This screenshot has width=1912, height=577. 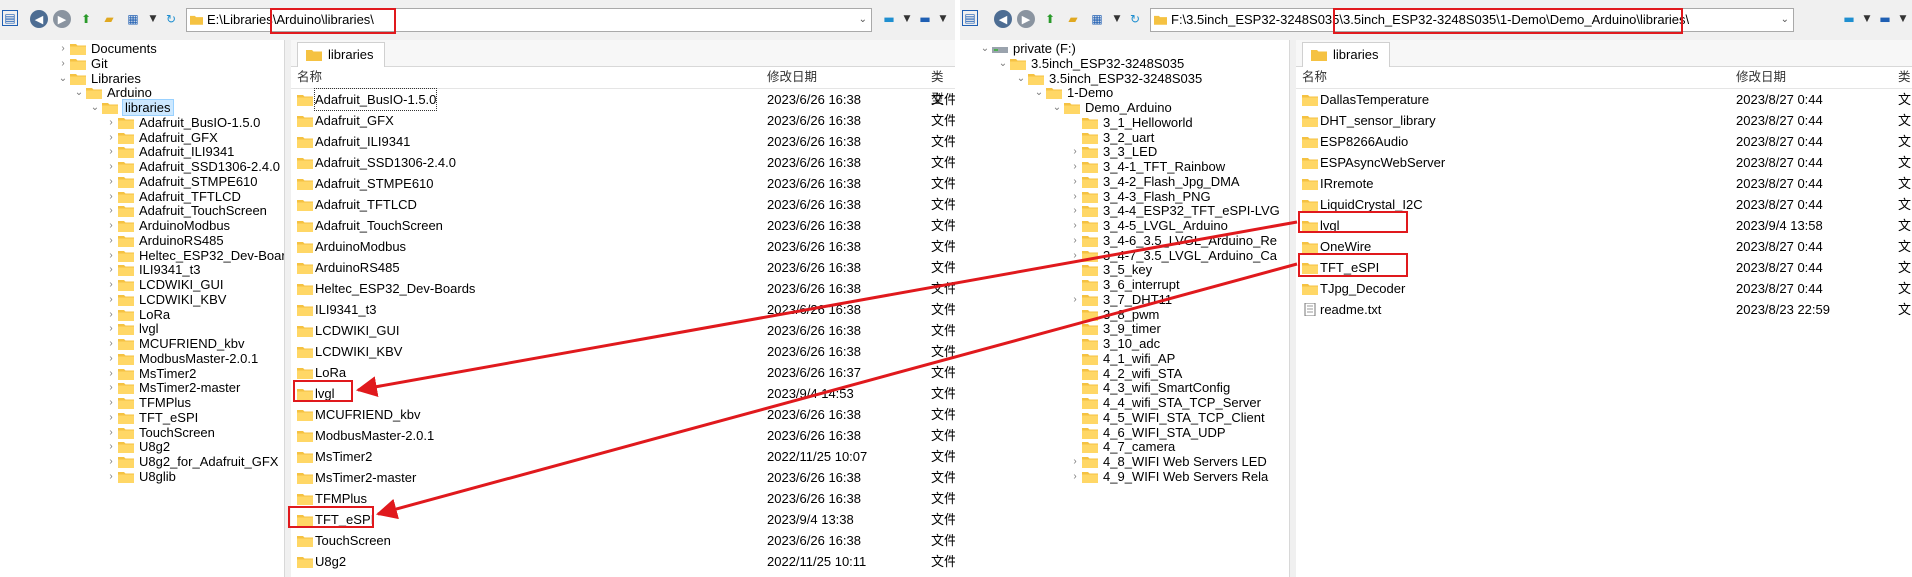 What do you see at coordinates (181, 284) in the screenshot?
I see `tree-item-label: LCDWIKI_GUI` at bounding box center [181, 284].